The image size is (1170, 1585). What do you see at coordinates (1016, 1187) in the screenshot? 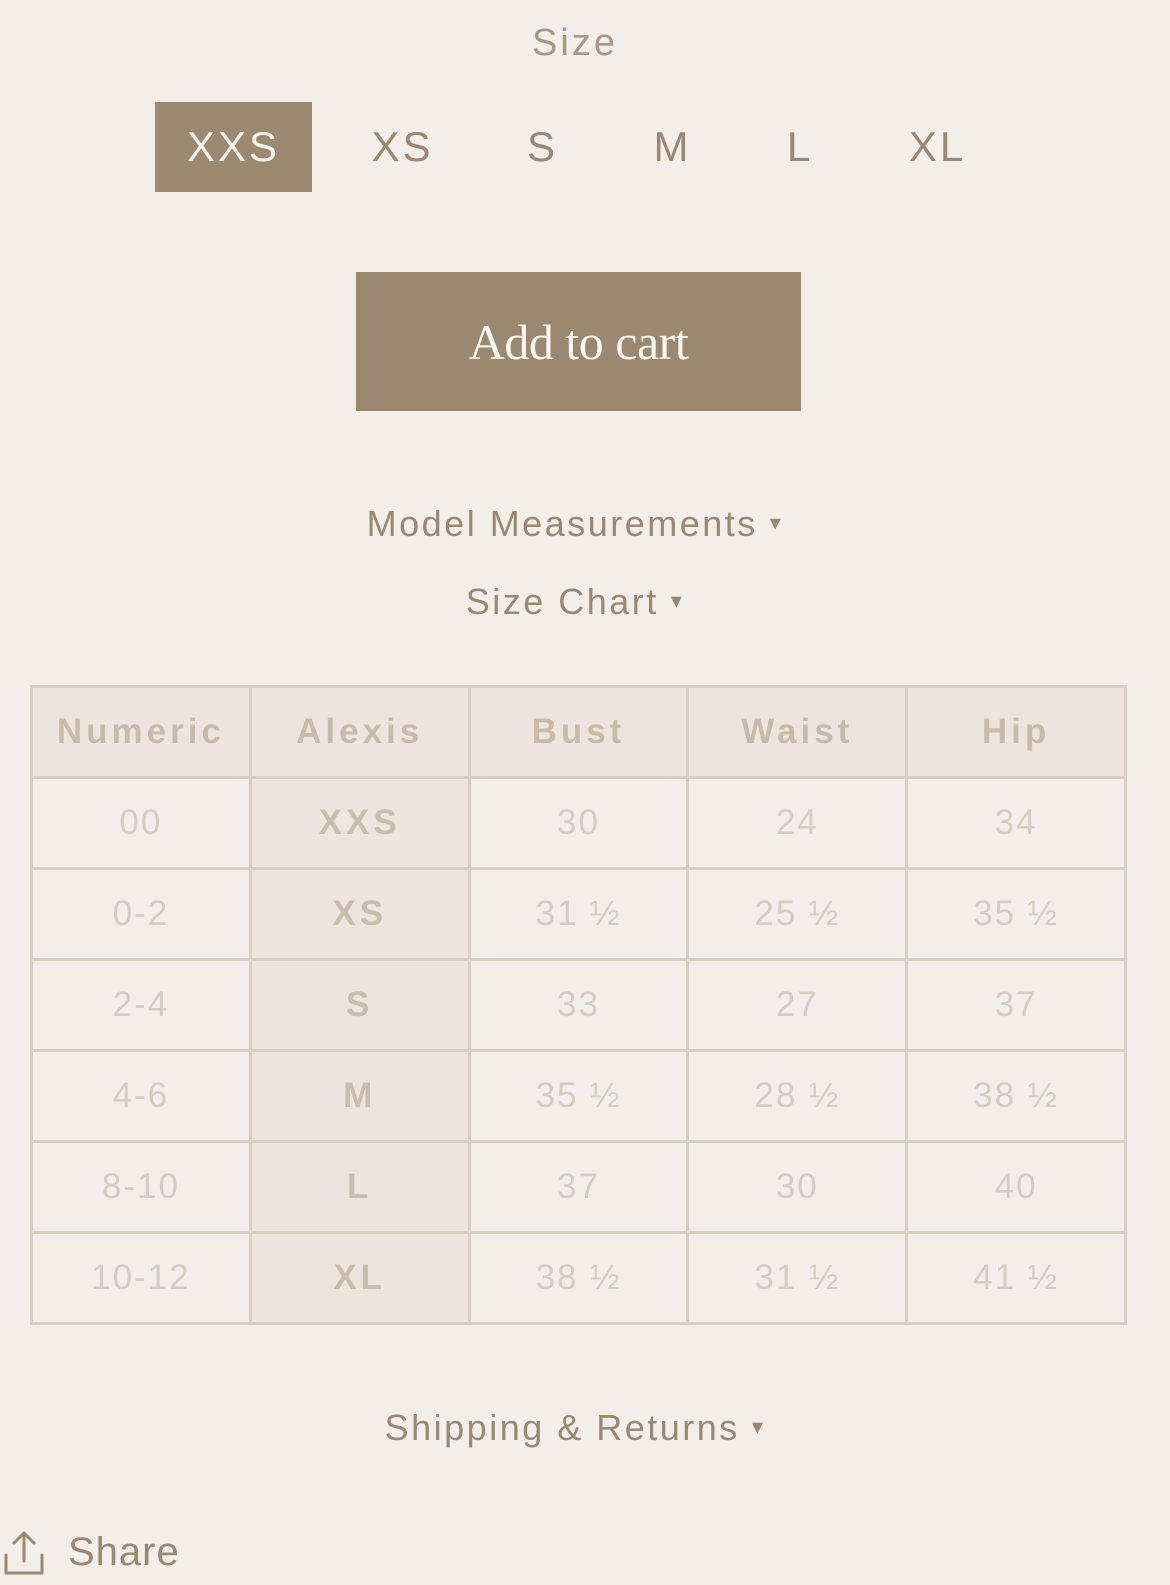
I see `table-cell: 40` at bounding box center [1016, 1187].